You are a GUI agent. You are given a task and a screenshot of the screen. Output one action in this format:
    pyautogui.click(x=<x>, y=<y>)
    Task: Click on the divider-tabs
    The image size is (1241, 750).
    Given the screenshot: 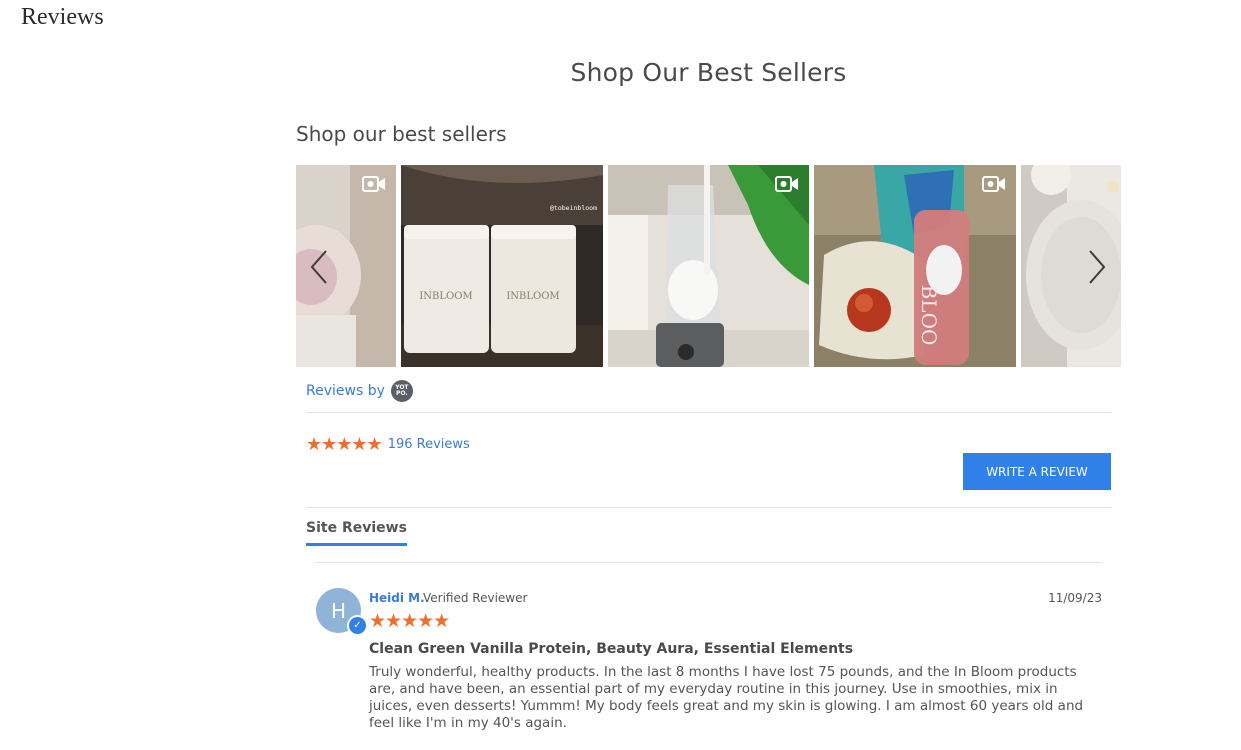 What is the action you would take?
    pyautogui.click(x=709, y=562)
    